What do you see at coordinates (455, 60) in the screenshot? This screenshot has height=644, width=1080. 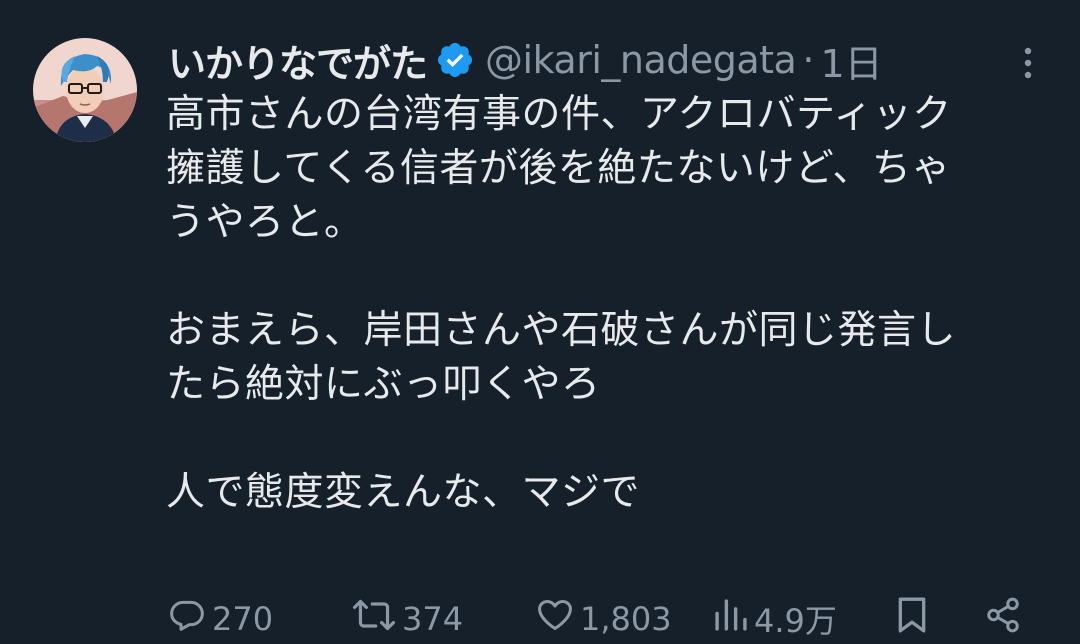 I see `verified-badge-icon` at bounding box center [455, 60].